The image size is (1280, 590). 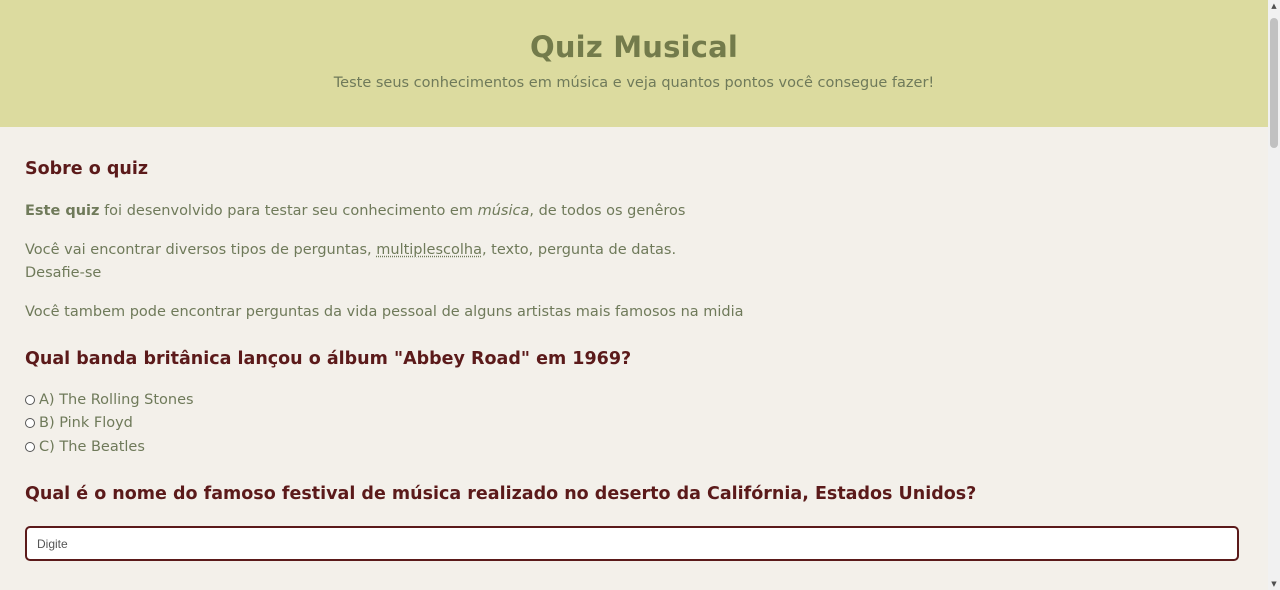 What do you see at coordinates (1274, 6) in the screenshot?
I see `triangle-up-icon: ▲` at bounding box center [1274, 6].